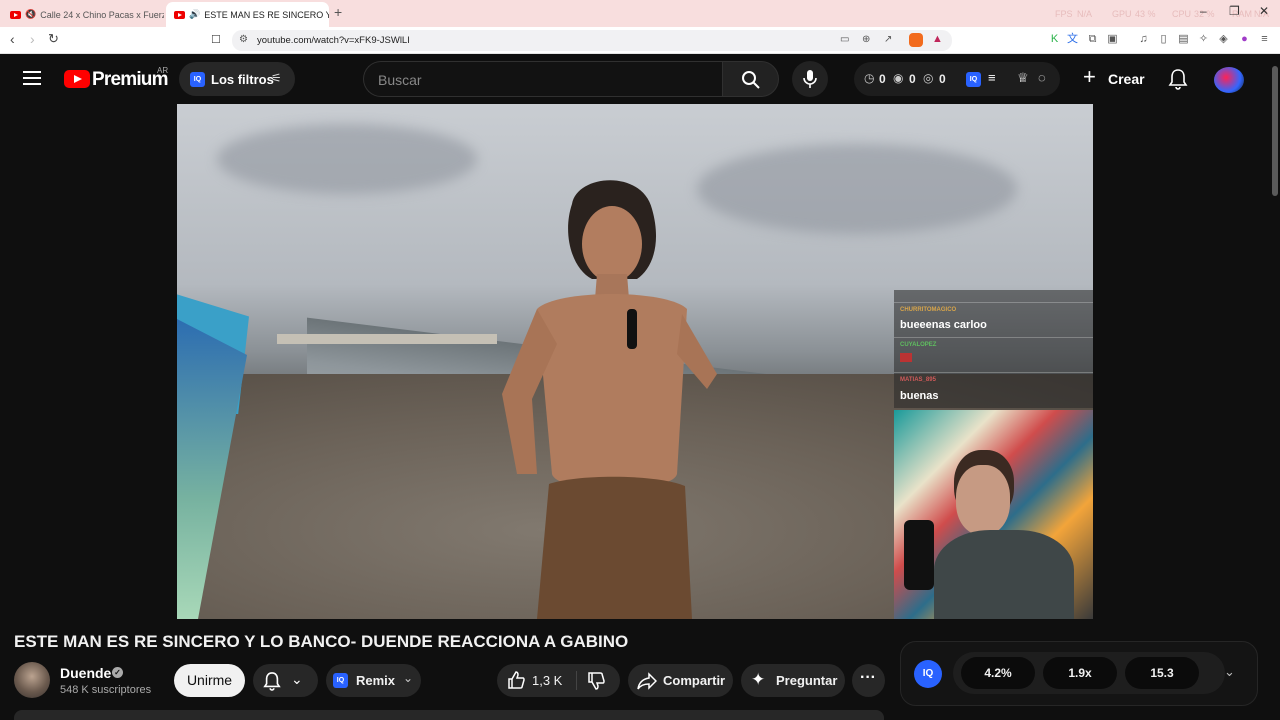 This screenshot has height=720, width=1280. What do you see at coordinates (516, 680) in the screenshot?
I see `thumbs-up-icon` at bounding box center [516, 680].